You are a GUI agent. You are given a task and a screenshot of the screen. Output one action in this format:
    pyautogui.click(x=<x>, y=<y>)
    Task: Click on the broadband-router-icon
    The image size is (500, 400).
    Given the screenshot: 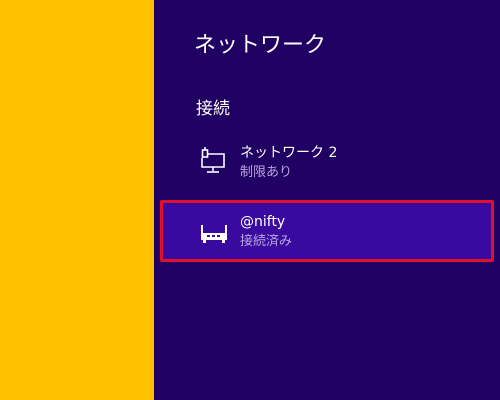 What is the action you would take?
    pyautogui.click(x=214, y=233)
    